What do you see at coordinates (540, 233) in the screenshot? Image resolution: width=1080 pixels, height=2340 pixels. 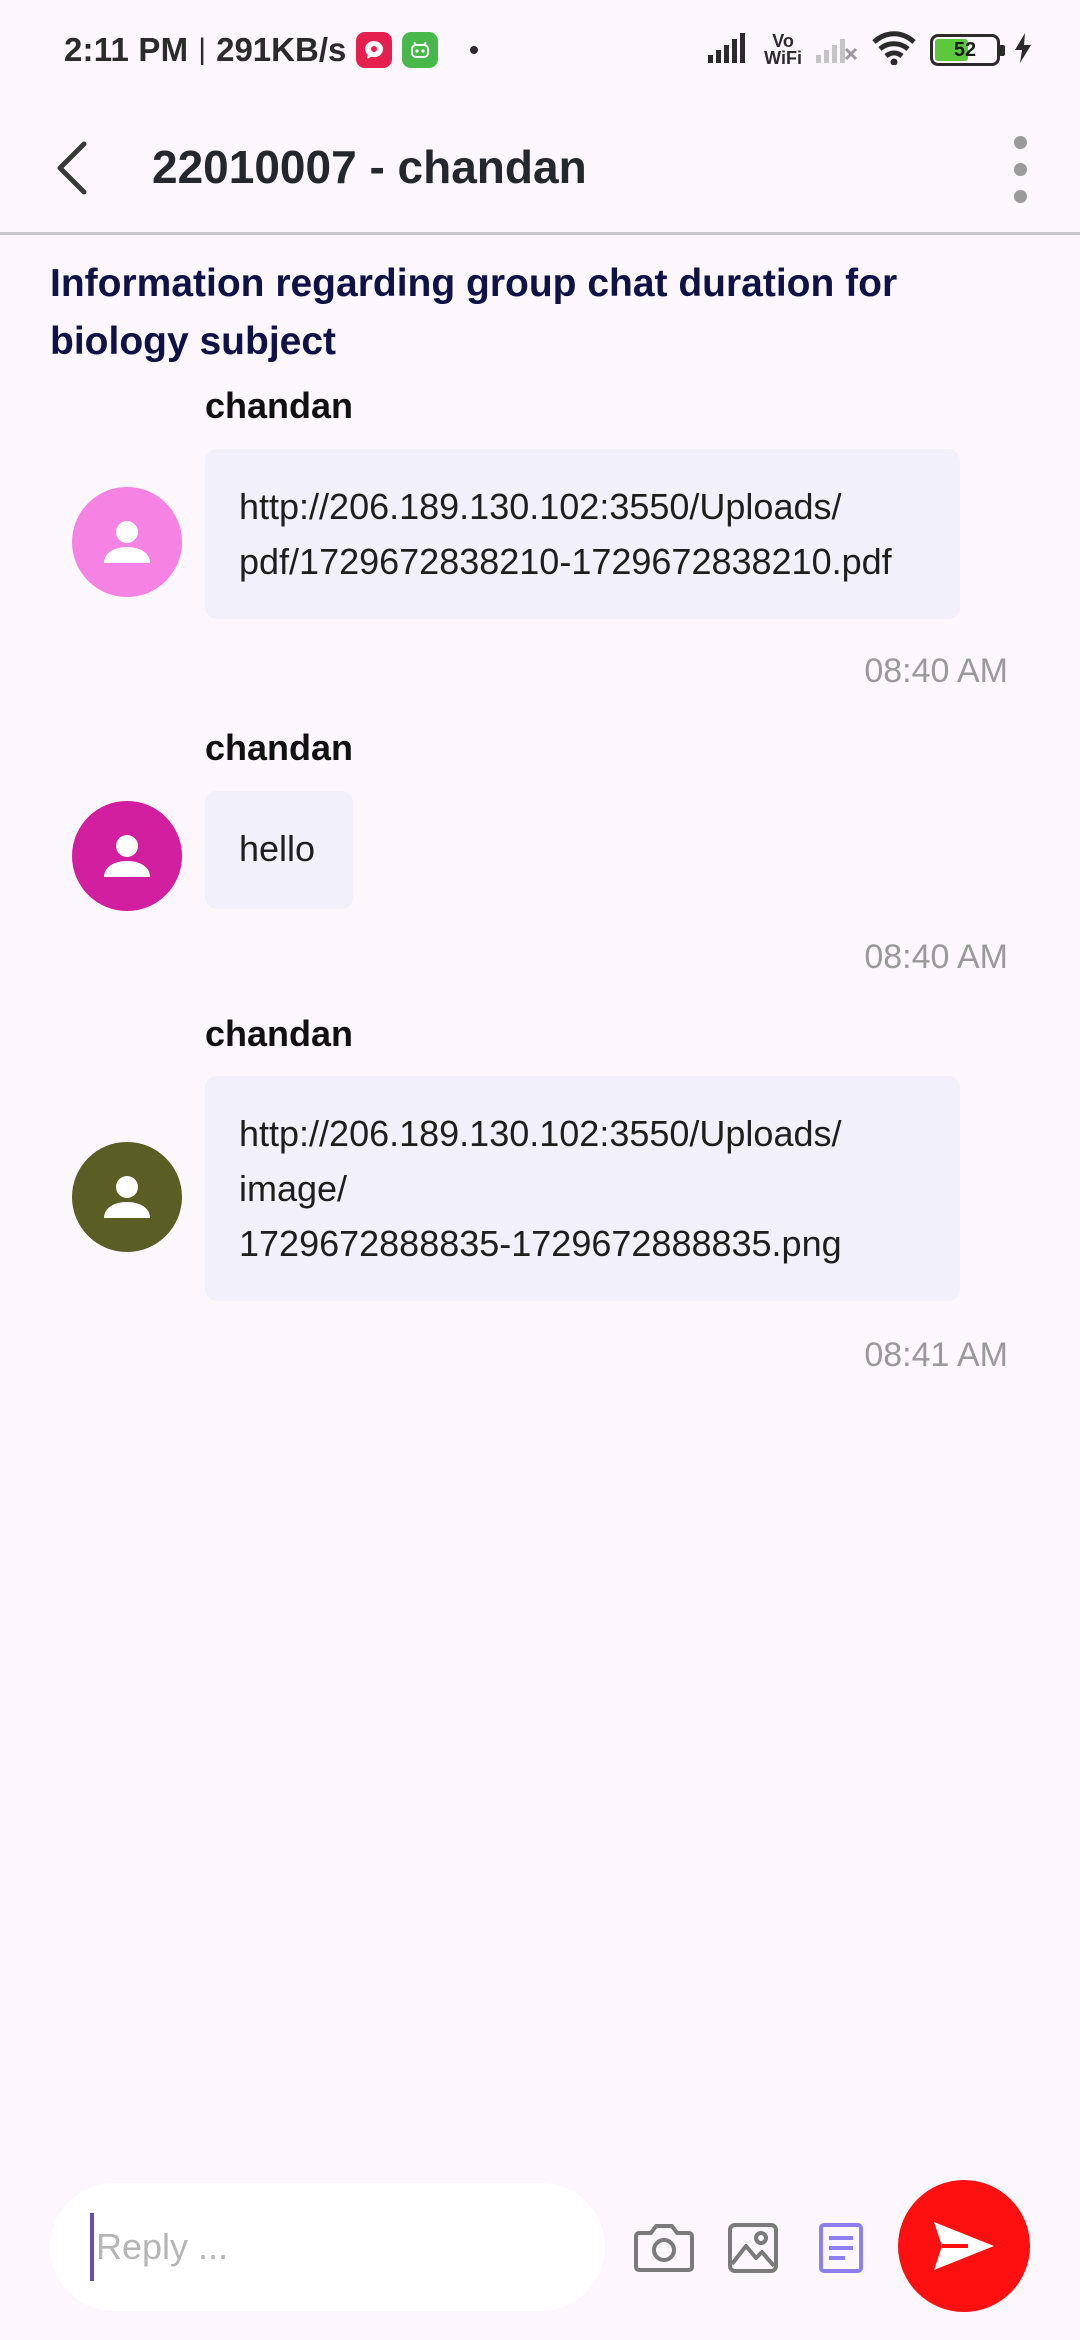 I see `app-bar-divider` at bounding box center [540, 233].